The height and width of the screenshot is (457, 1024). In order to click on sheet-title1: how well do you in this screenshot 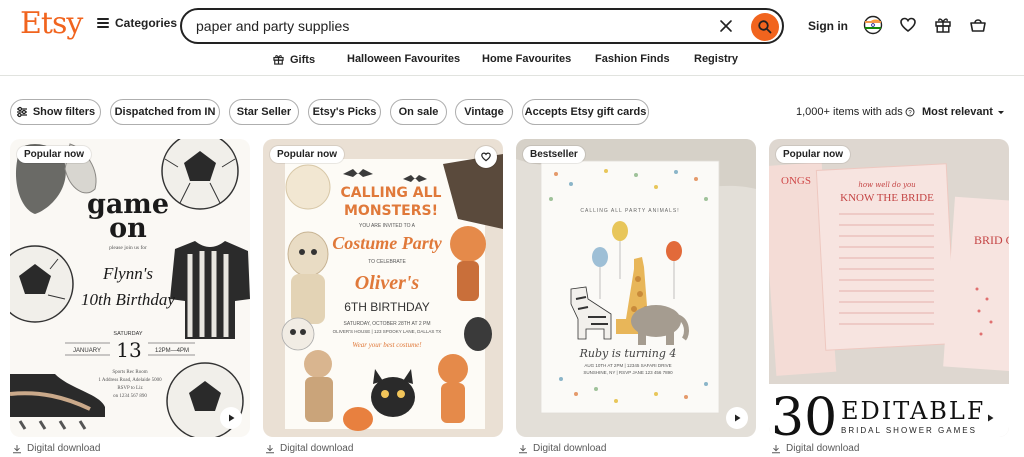, I will do `click(887, 185)`.